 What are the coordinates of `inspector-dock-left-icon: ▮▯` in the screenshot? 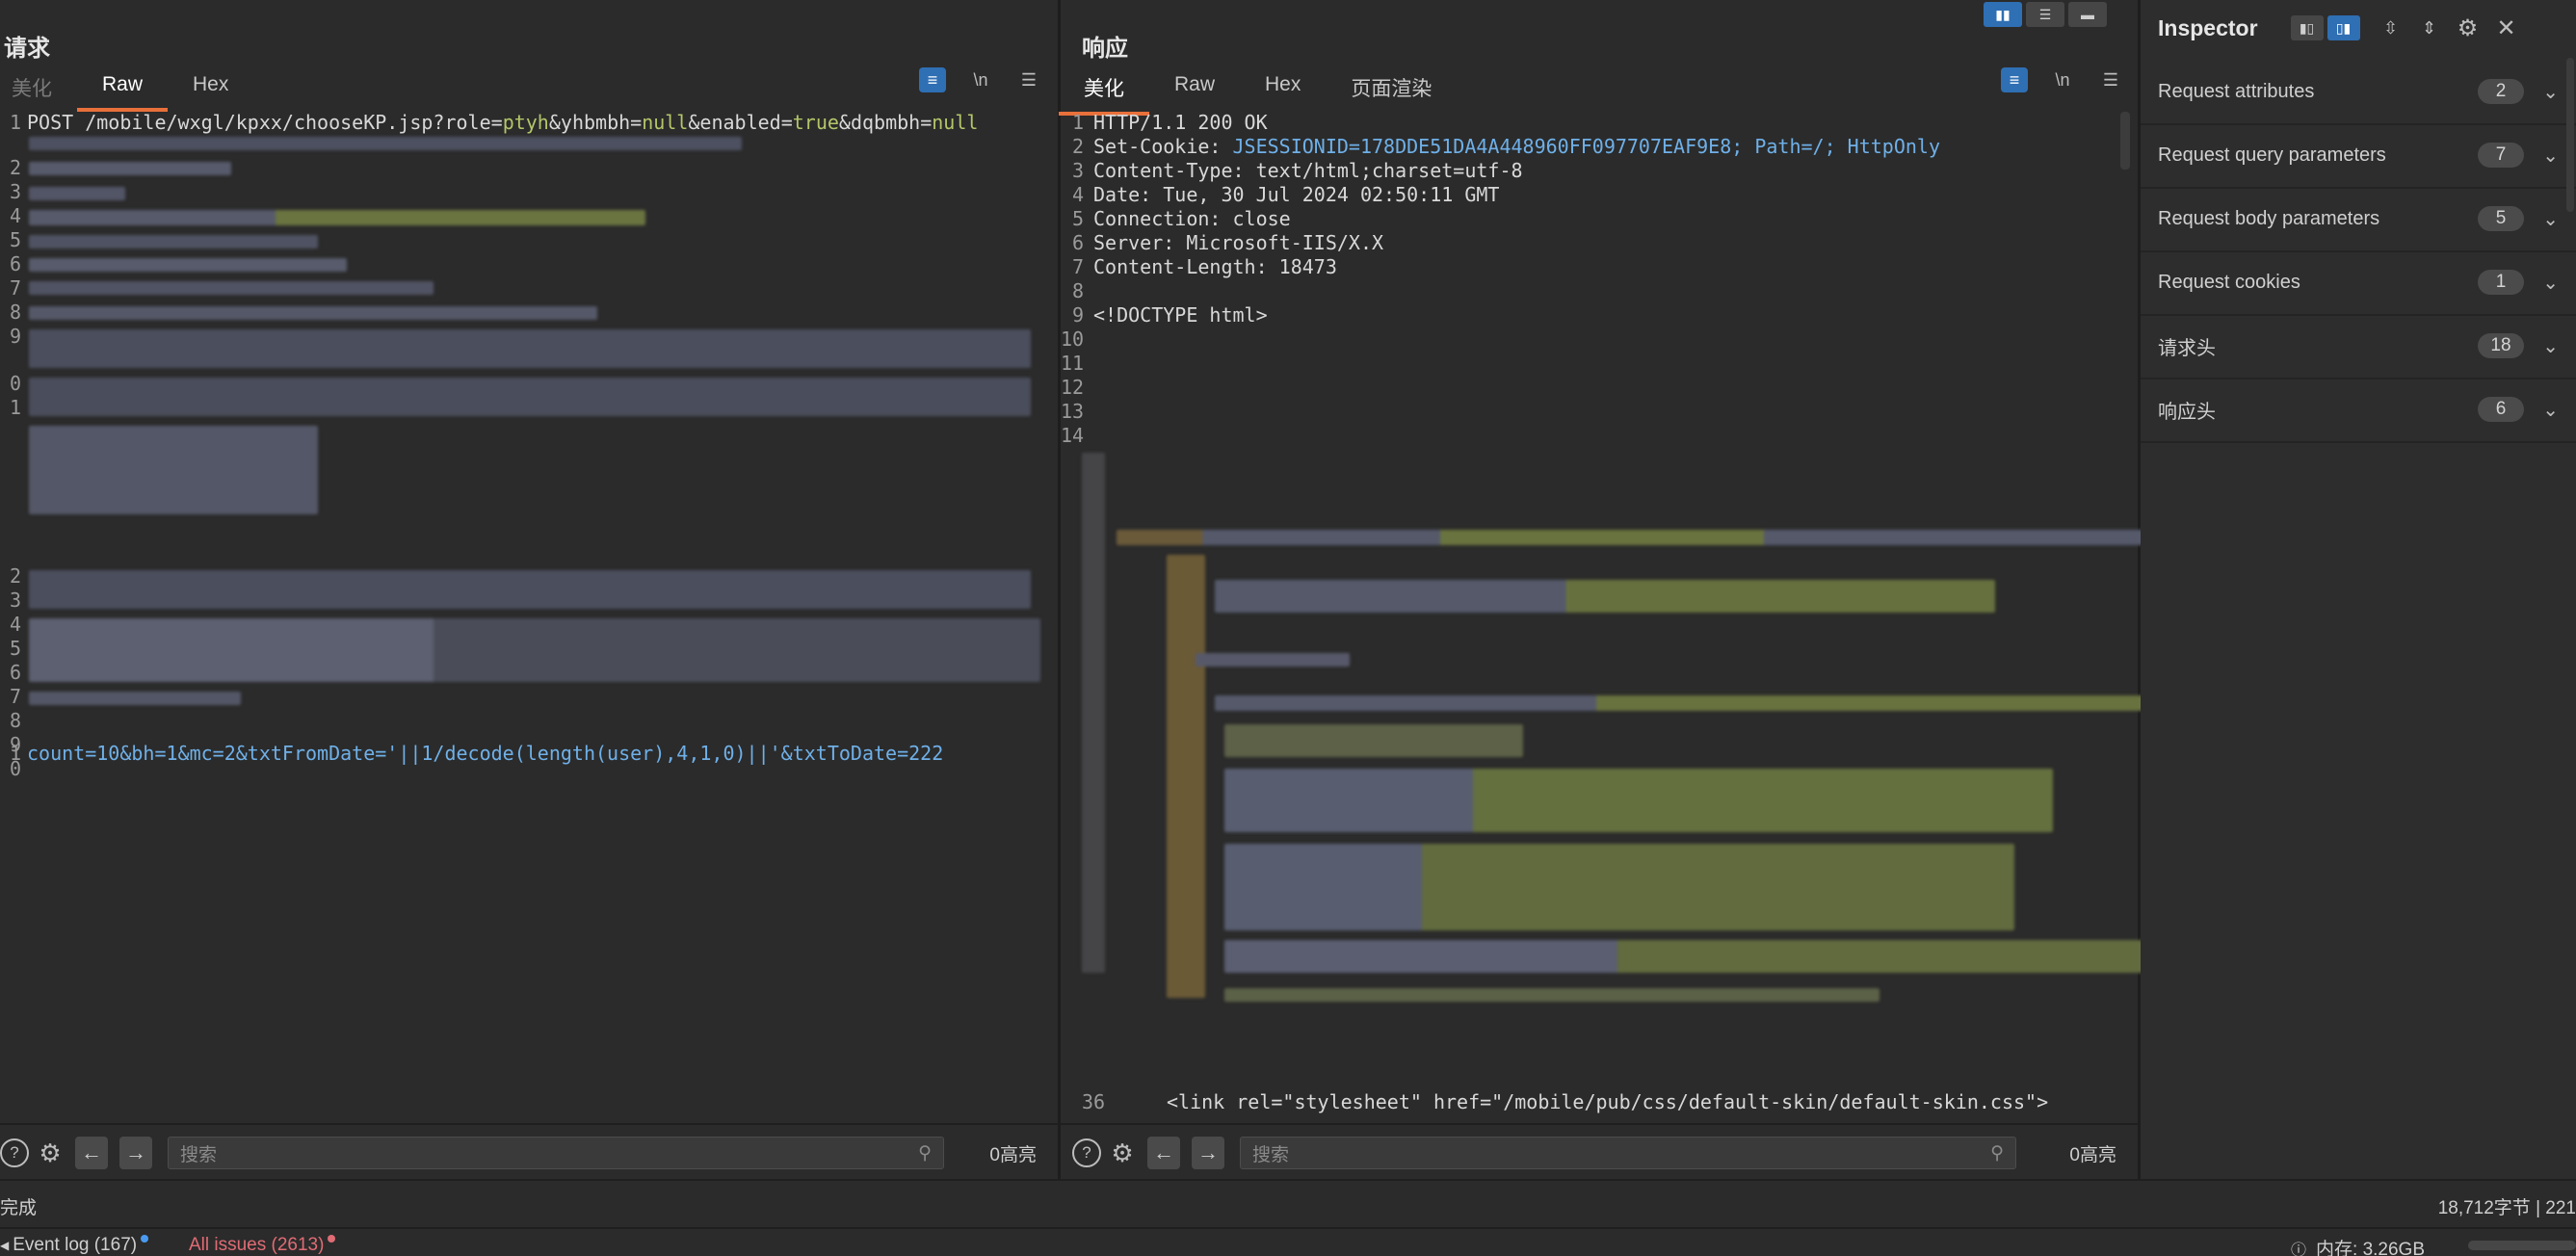 It's located at (2307, 27).